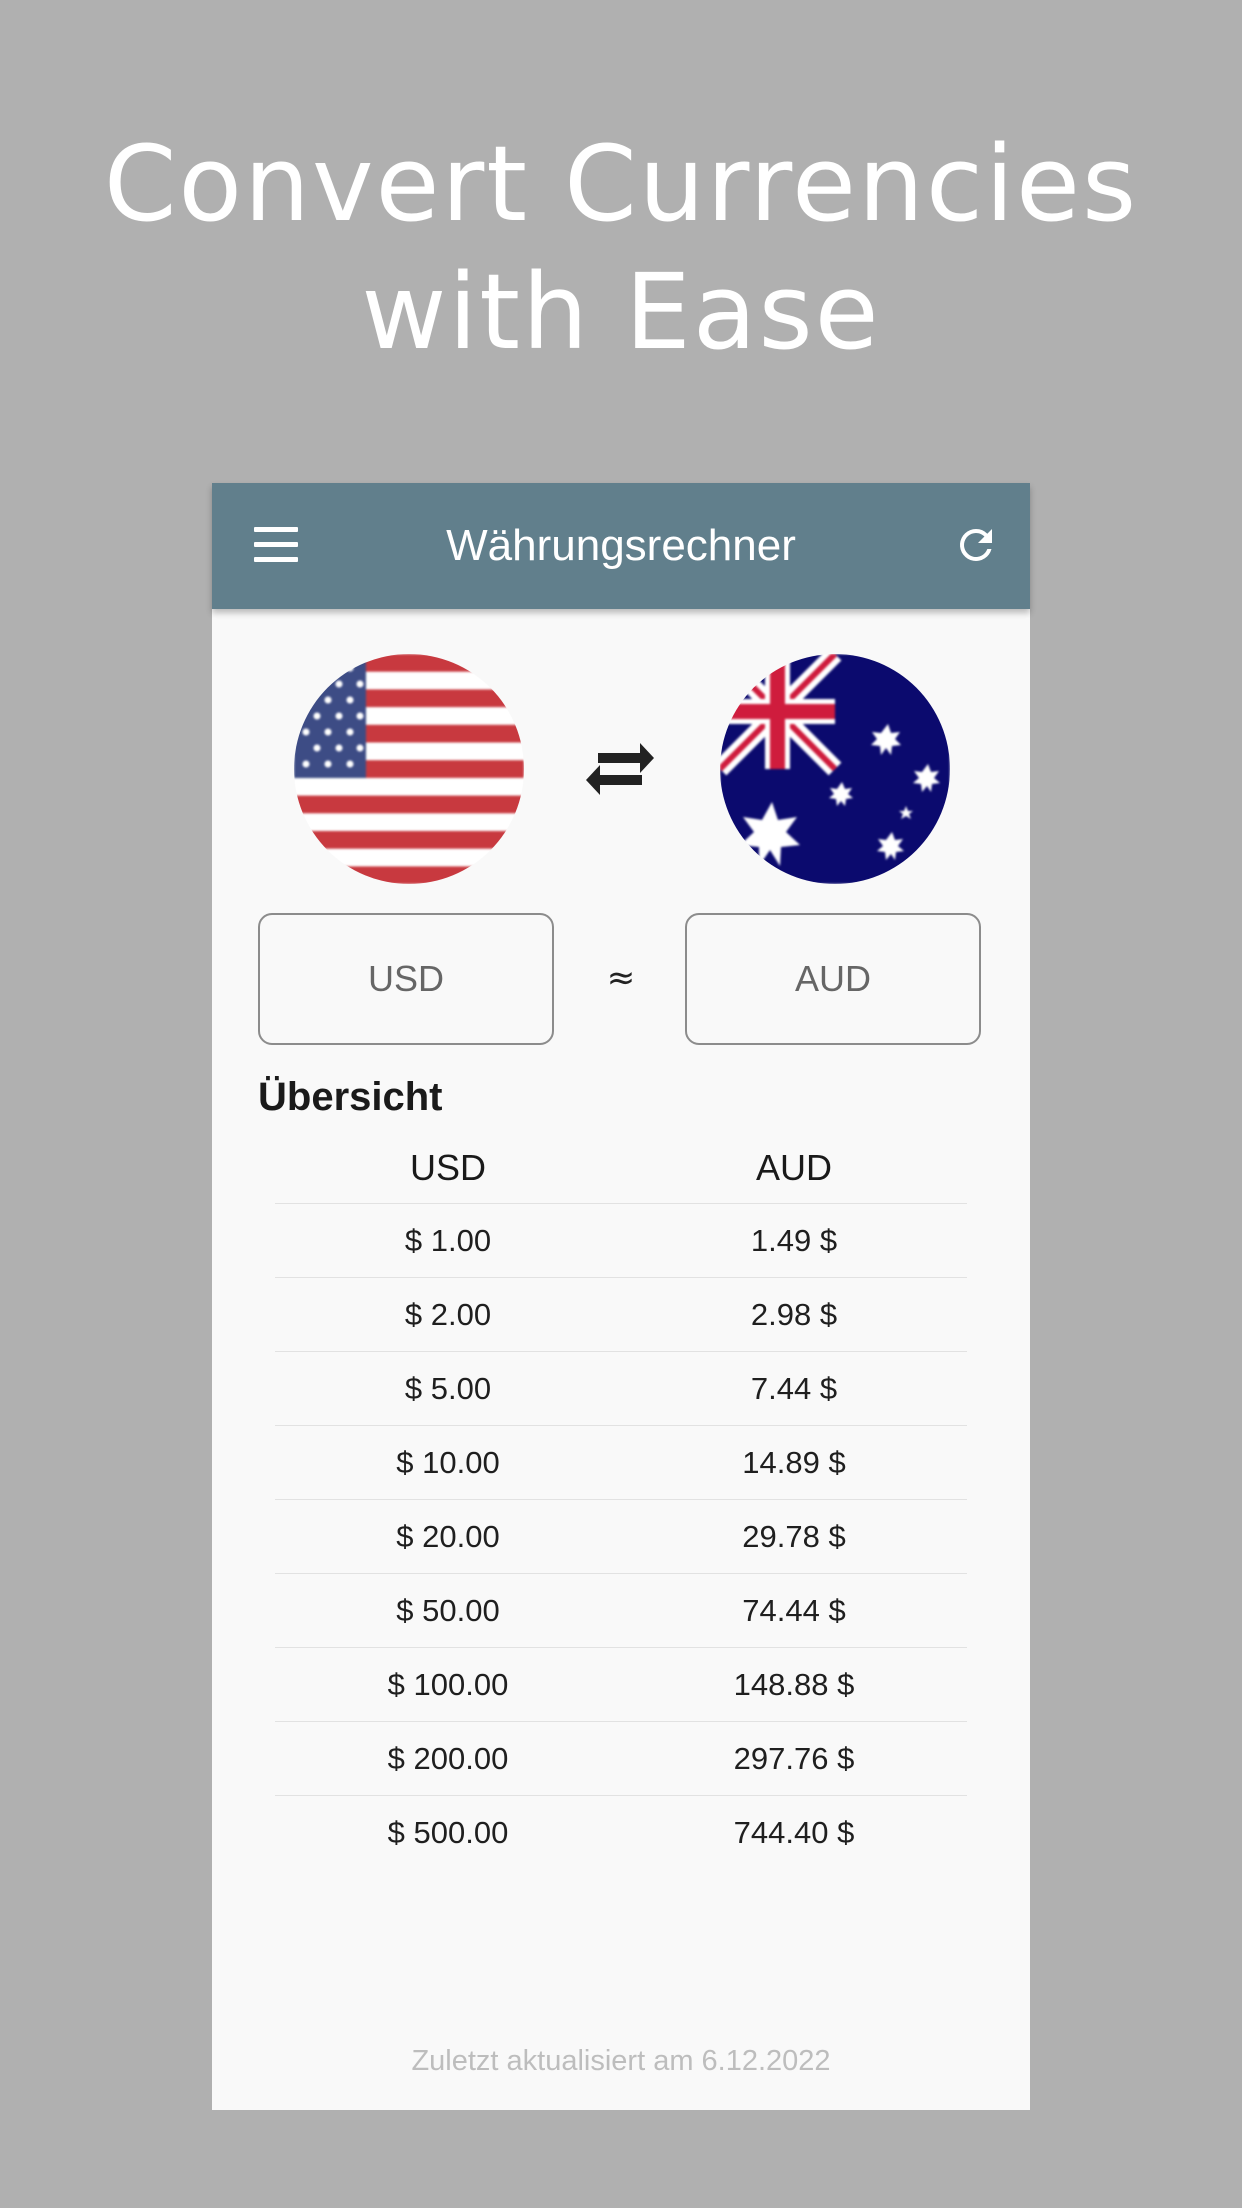 This screenshot has height=2208, width=1242. What do you see at coordinates (794, 1388) in the screenshot?
I see `to-amount: 7.44 $` at bounding box center [794, 1388].